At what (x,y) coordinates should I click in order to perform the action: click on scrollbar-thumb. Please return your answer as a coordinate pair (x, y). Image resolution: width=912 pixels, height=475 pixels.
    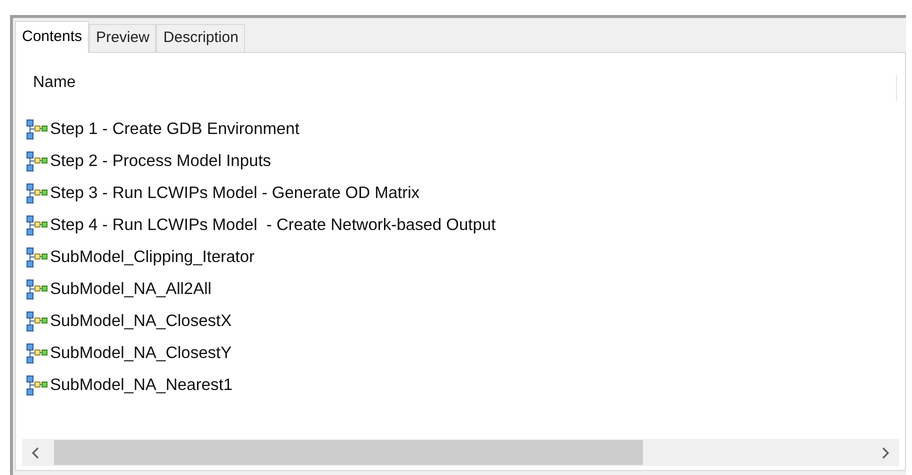
    Looking at the image, I should click on (348, 452).